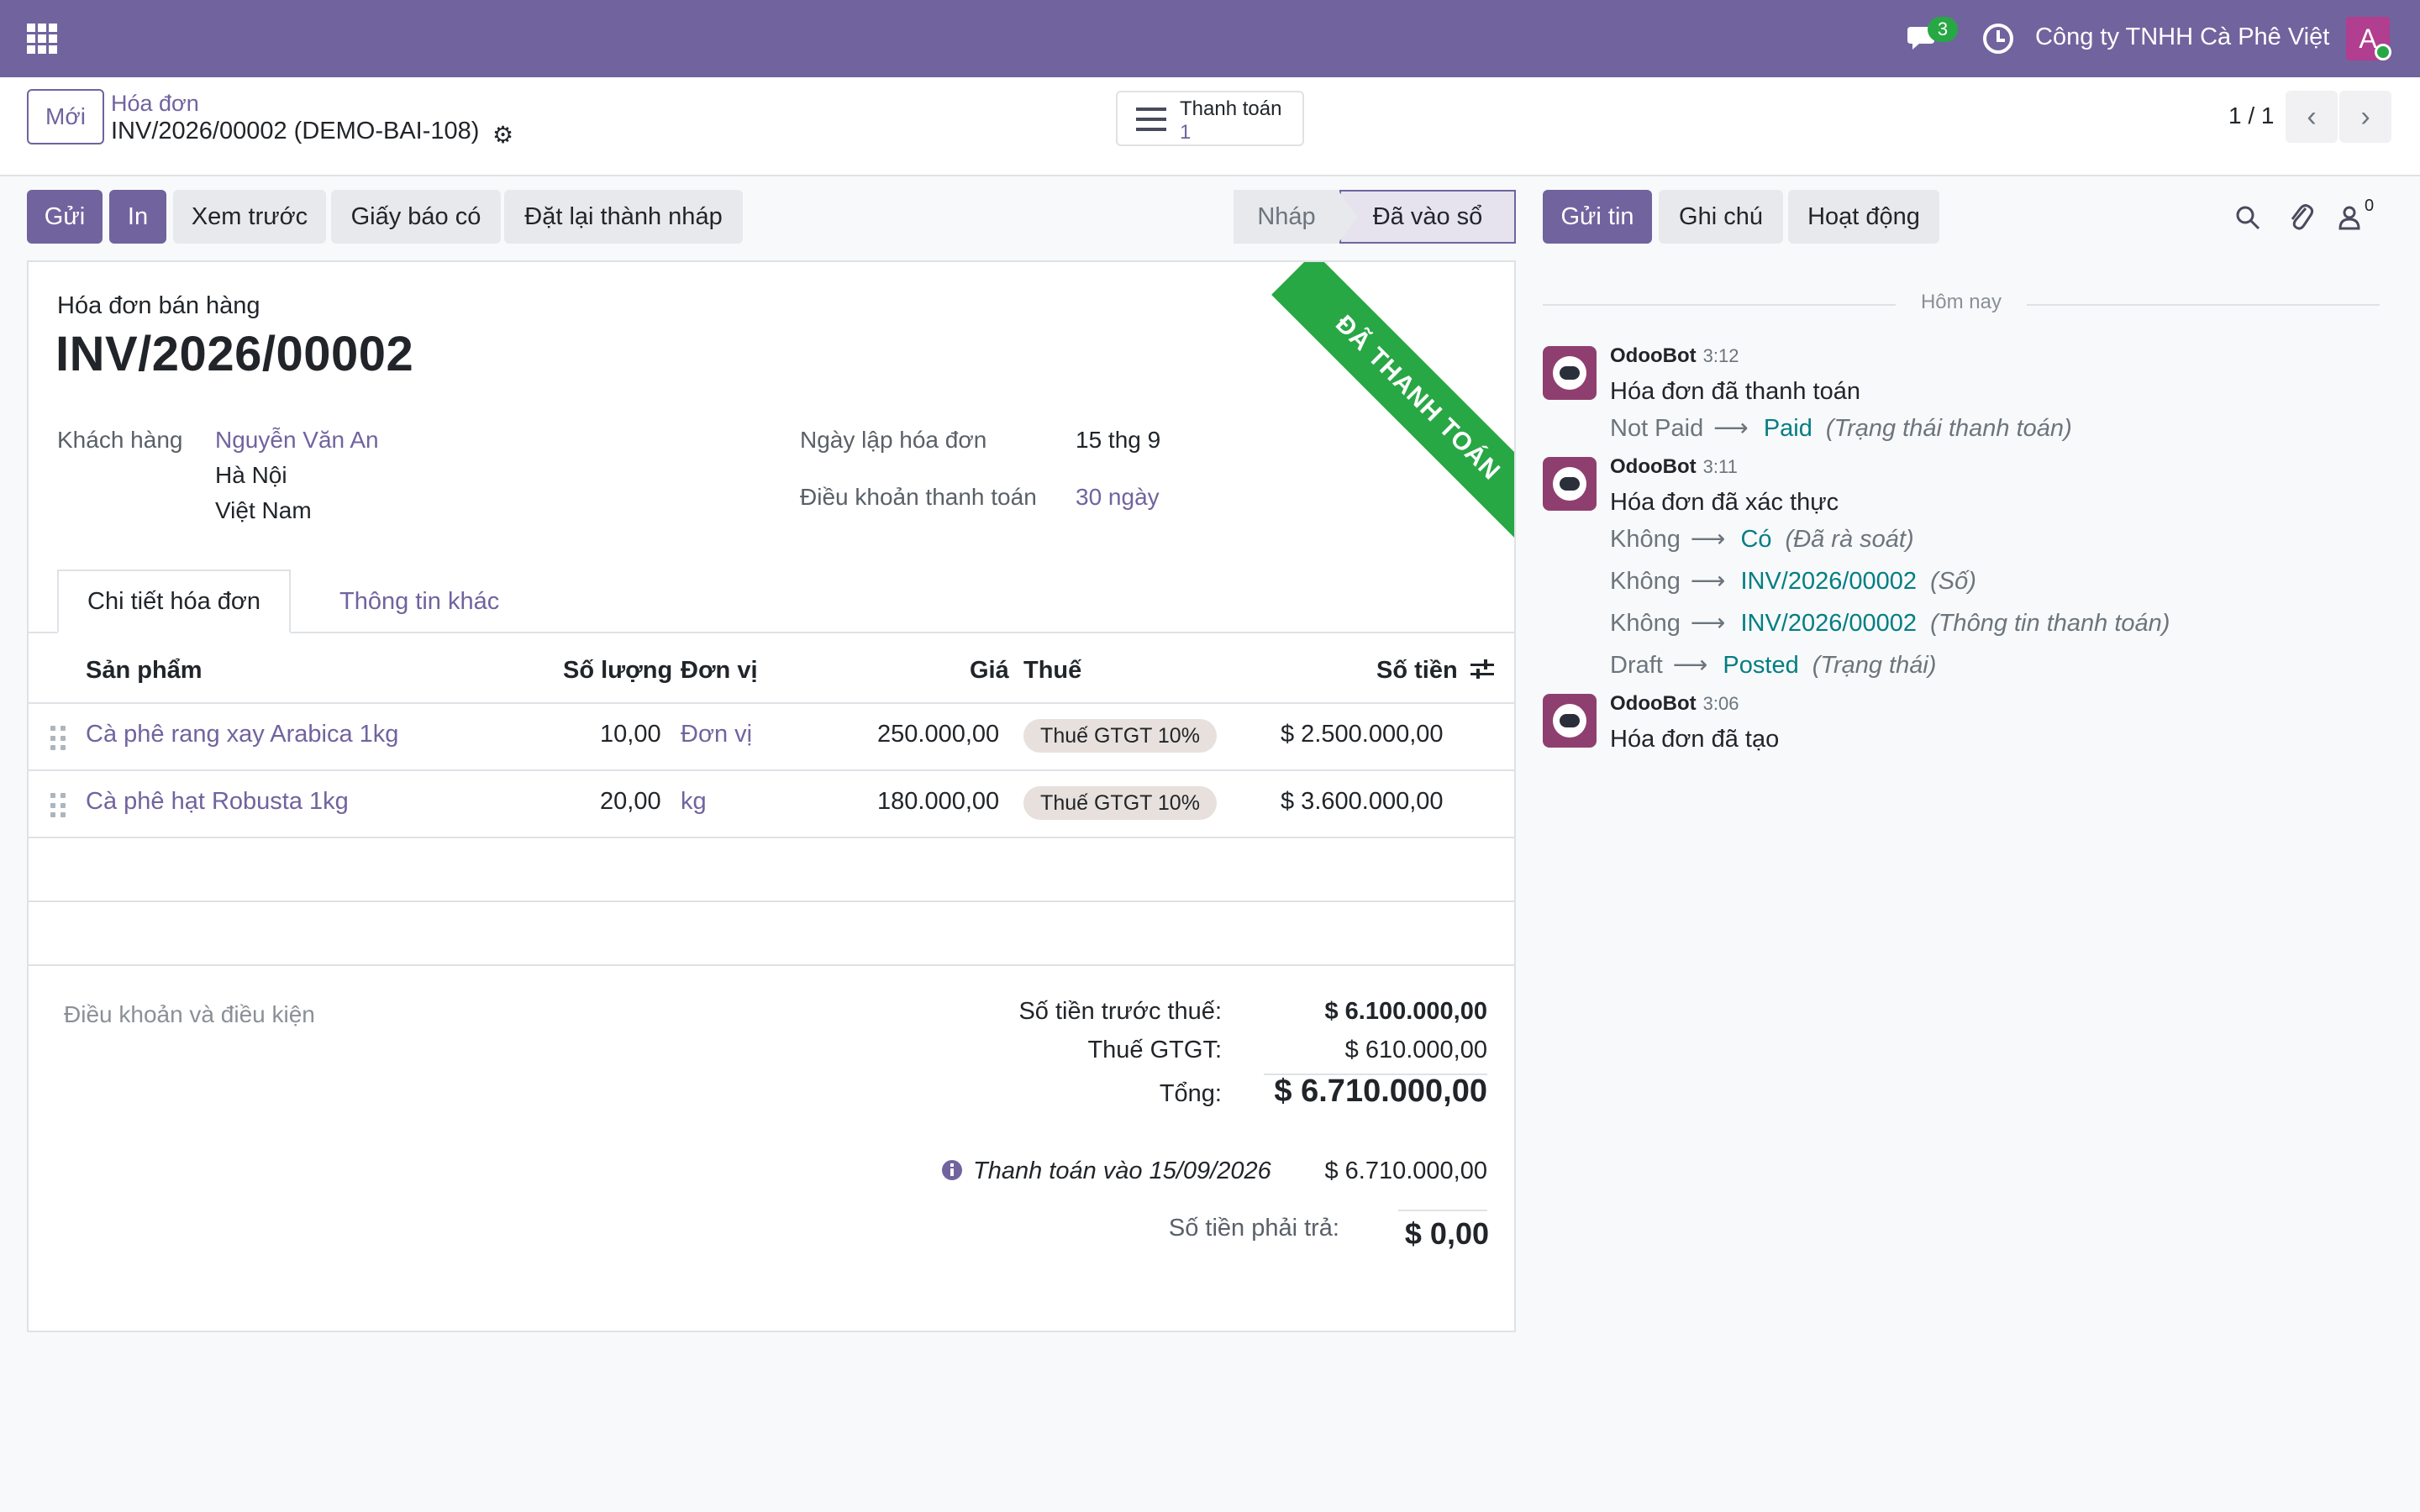 This screenshot has height=1512, width=2420. Describe the element at coordinates (242, 734) in the screenshot. I see `line-product: Cà phê rang xay Arabica 1kg` at that location.